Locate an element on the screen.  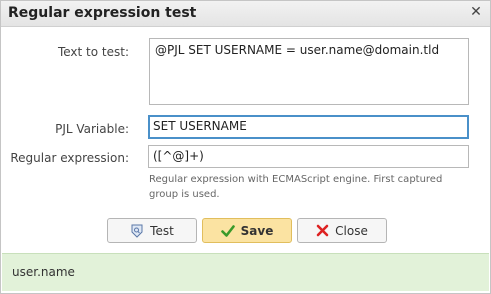
close-button: Close is located at coordinates (342, 230).